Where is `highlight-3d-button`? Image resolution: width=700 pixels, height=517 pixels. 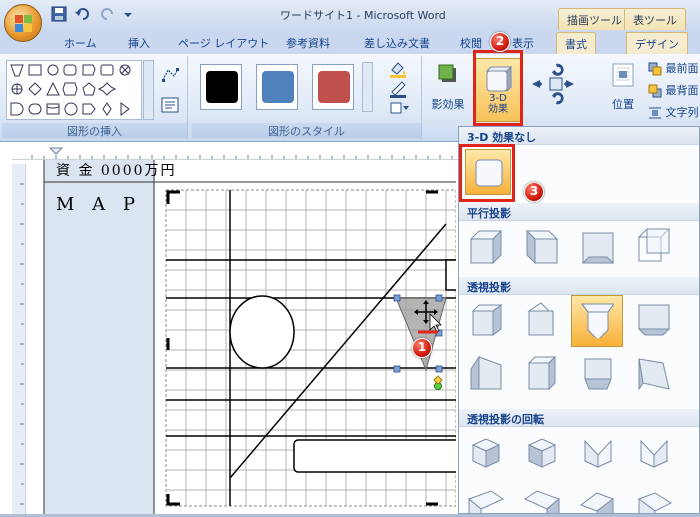 highlight-3d-button is located at coordinates (498, 88).